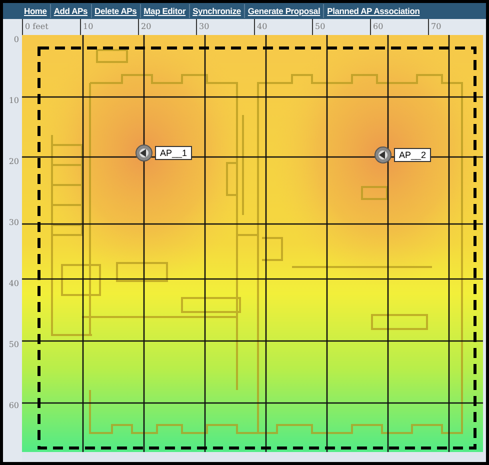  What do you see at coordinates (413, 155) in the screenshot?
I see `access-point-label: AP__2` at bounding box center [413, 155].